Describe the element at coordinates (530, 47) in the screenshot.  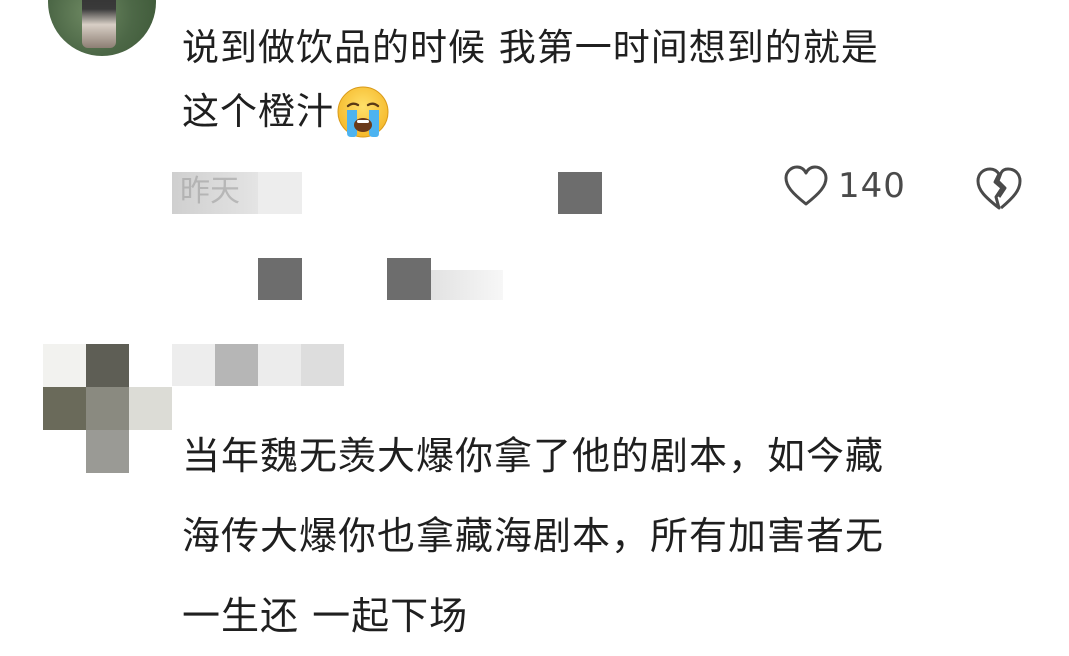
I see `comment-line: 说到做饮品的时候 我第一时间想到的就是` at that location.